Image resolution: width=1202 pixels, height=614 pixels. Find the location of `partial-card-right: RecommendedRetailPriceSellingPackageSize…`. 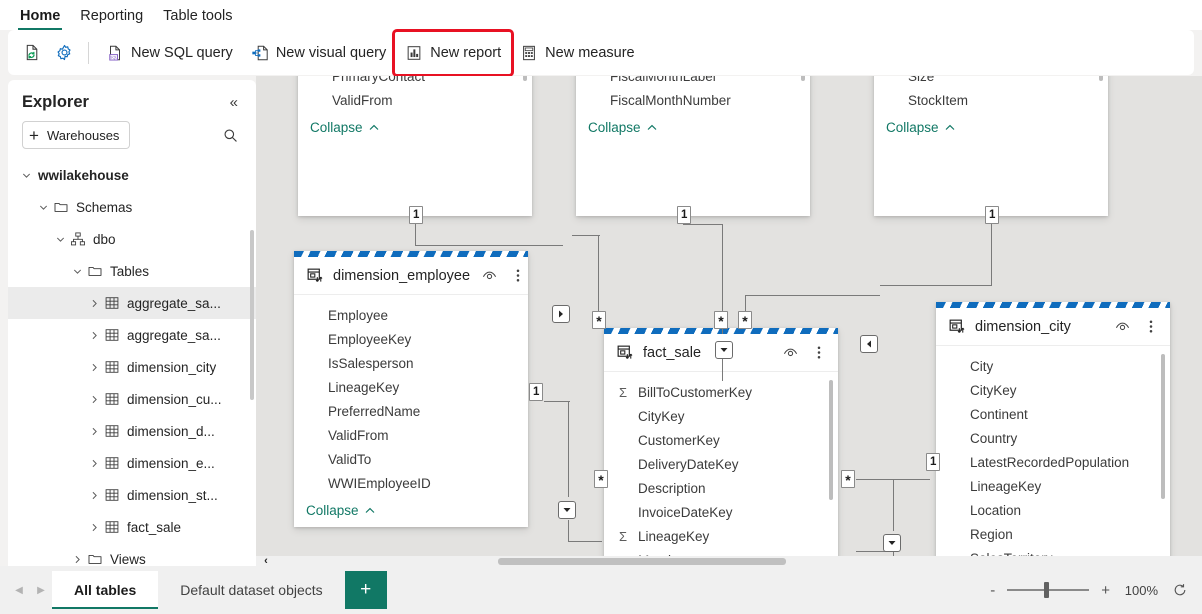

partial-card-right: RecommendedRetailPriceSellingPackageSize… is located at coordinates (991, 146).